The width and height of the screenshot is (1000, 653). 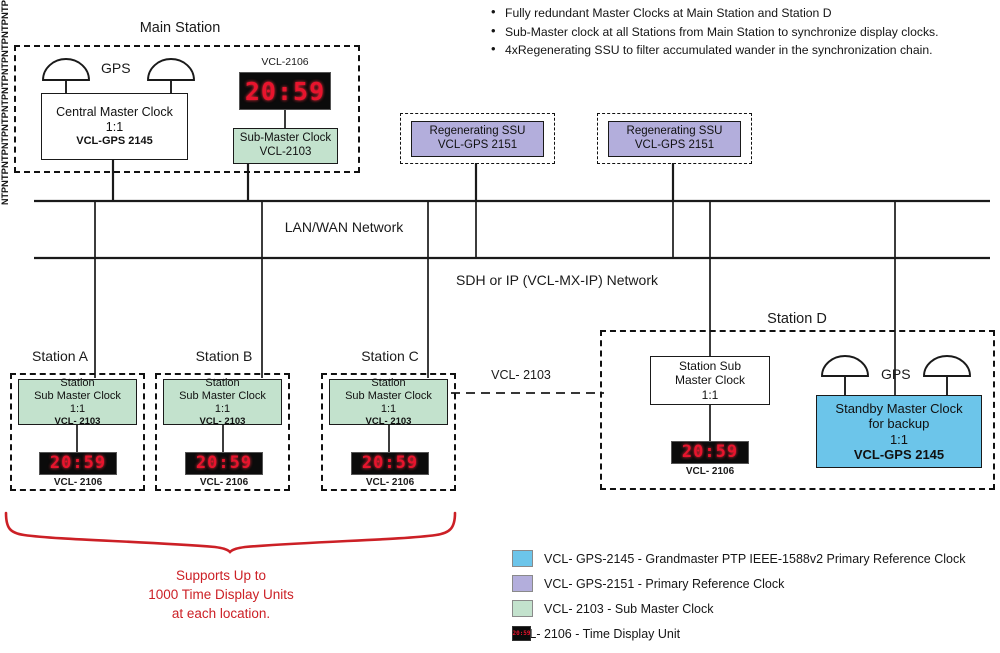 I want to click on regenerating-ssu-box-2: Regenerating SSU VCL-GPS 2151, so click(x=674, y=139).